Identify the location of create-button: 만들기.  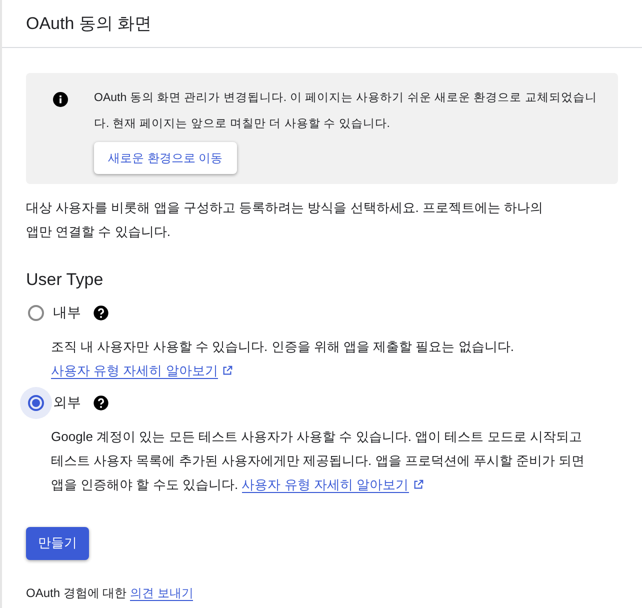
(57, 543).